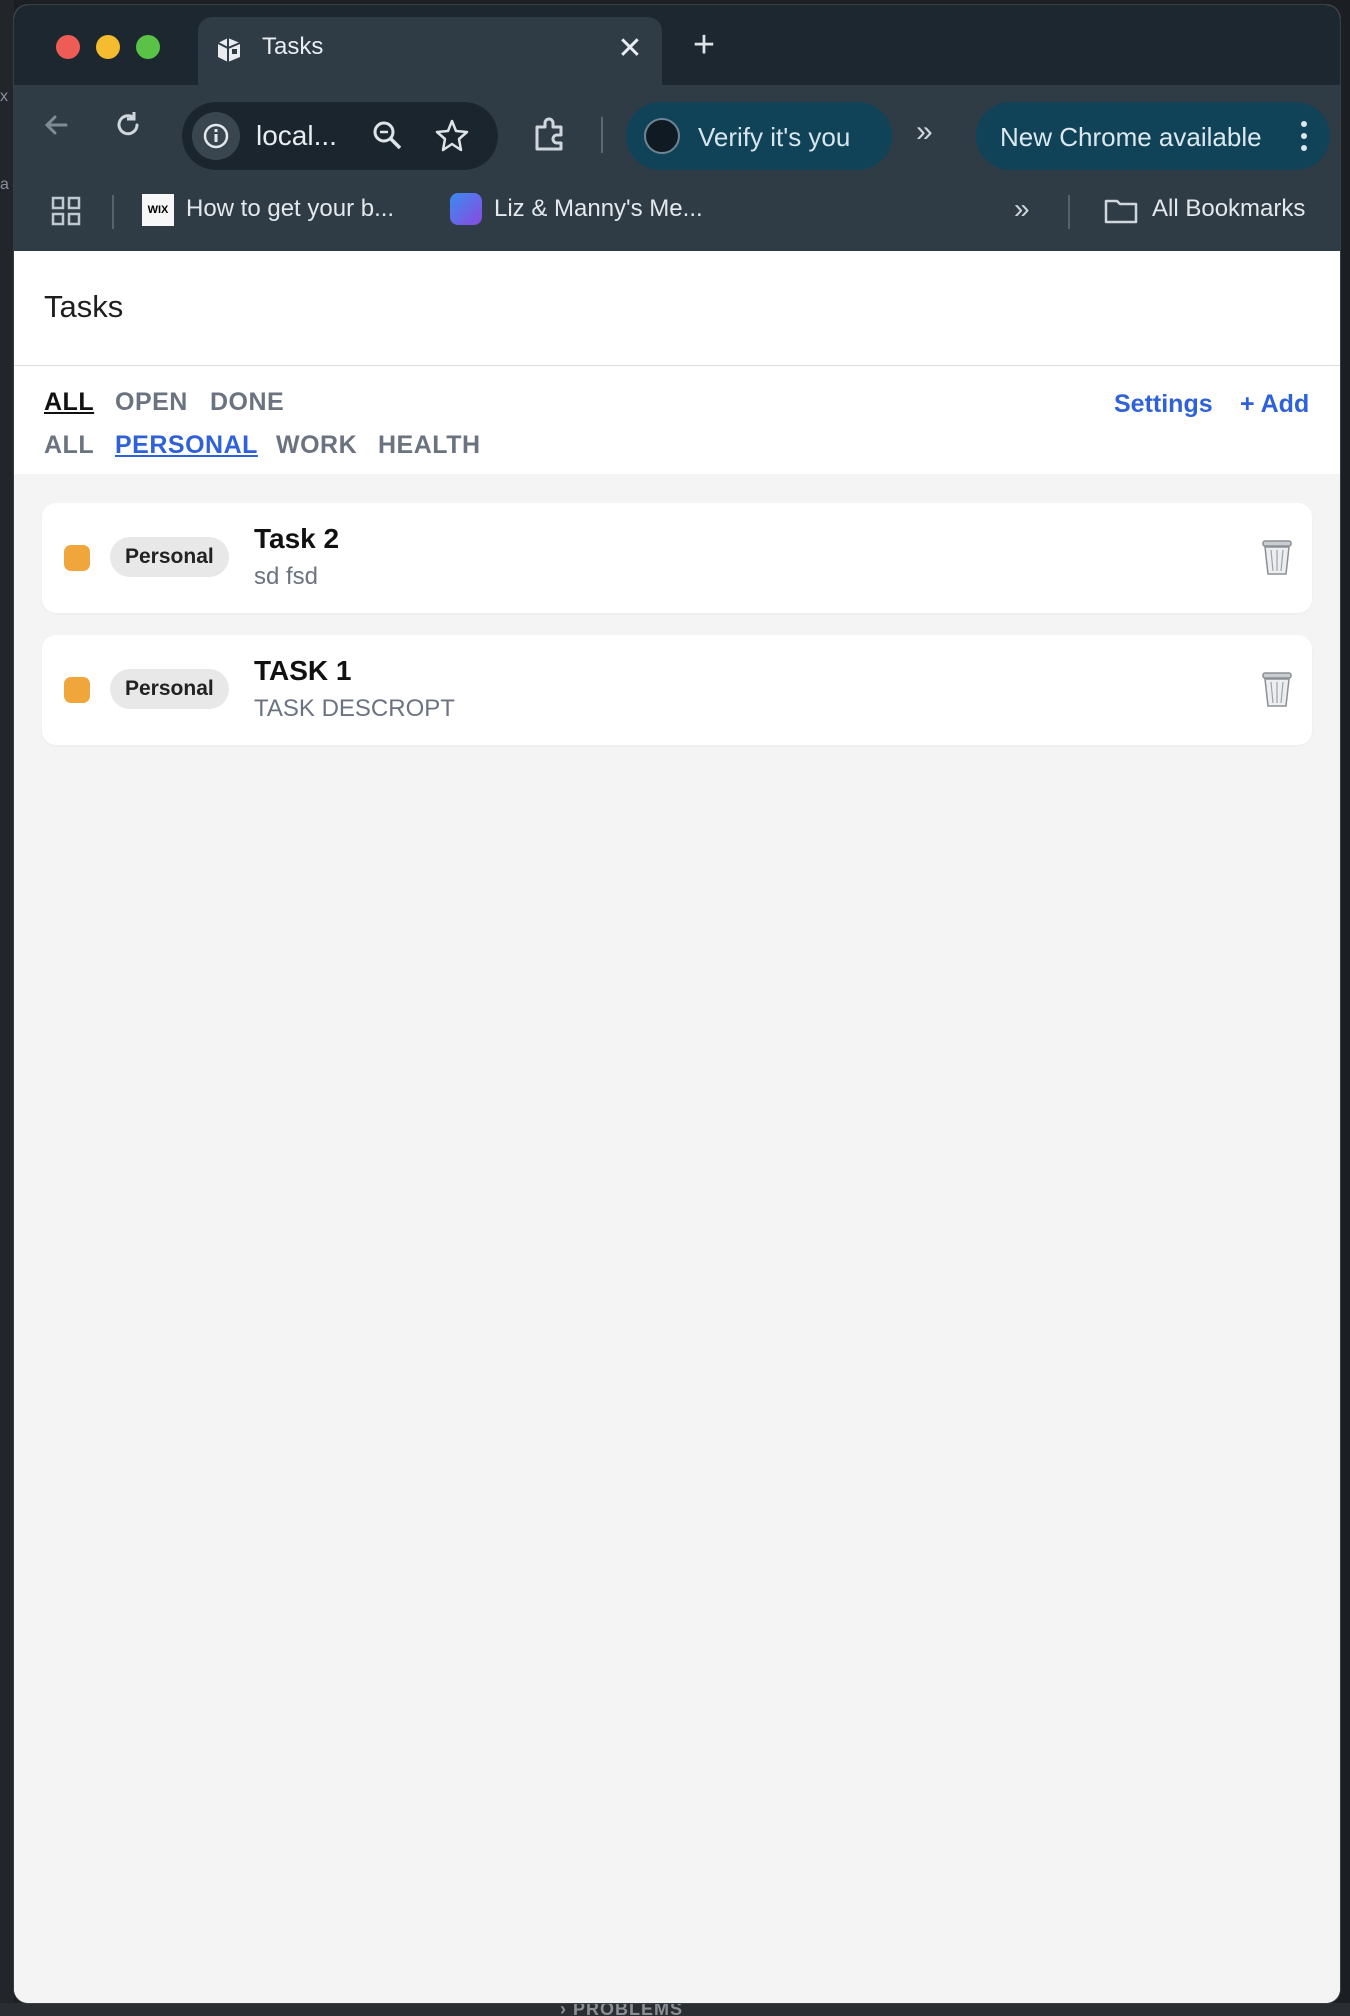  I want to click on kebab-menu-icon, so click(1304, 136).